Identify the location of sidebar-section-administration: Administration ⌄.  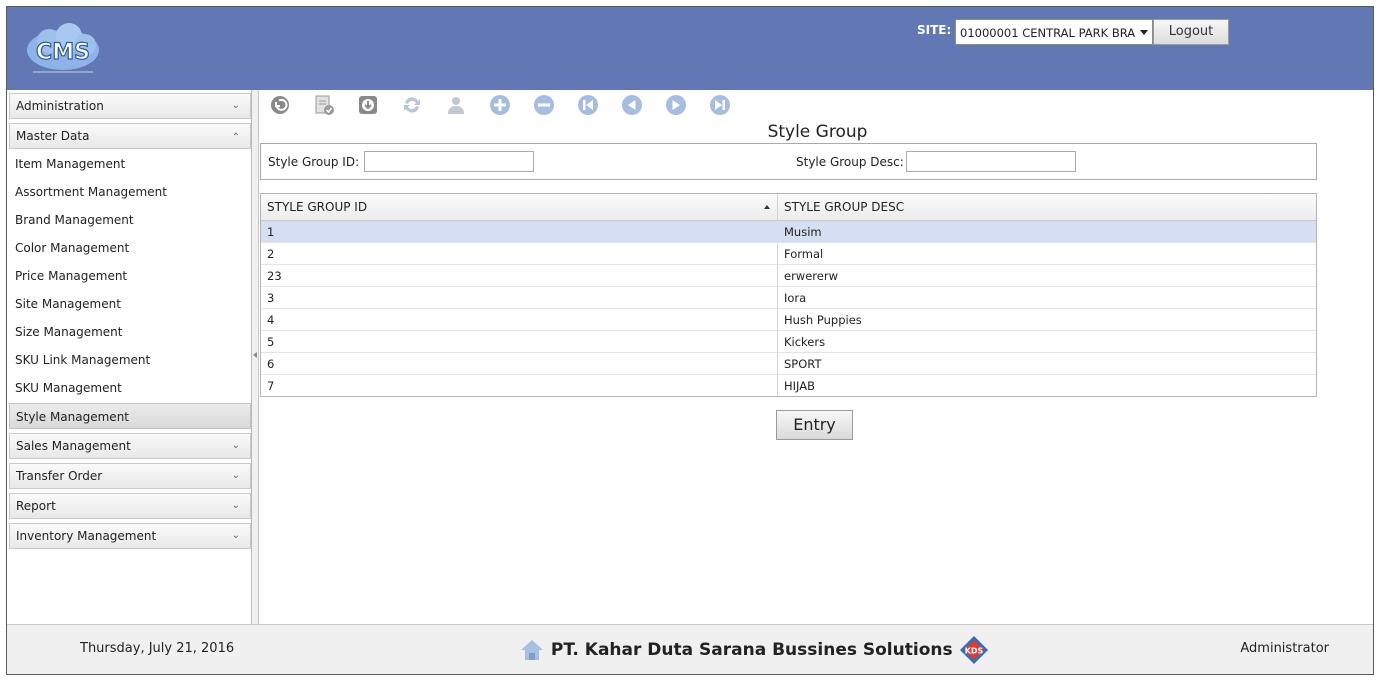
(130, 106).